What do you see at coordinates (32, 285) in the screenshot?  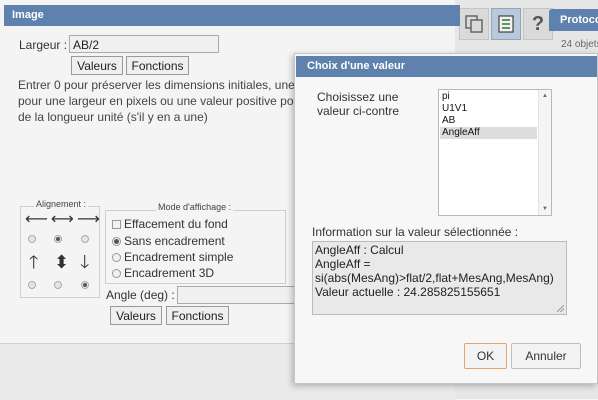 I see `align-bottom-left-radio` at bounding box center [32, 285].